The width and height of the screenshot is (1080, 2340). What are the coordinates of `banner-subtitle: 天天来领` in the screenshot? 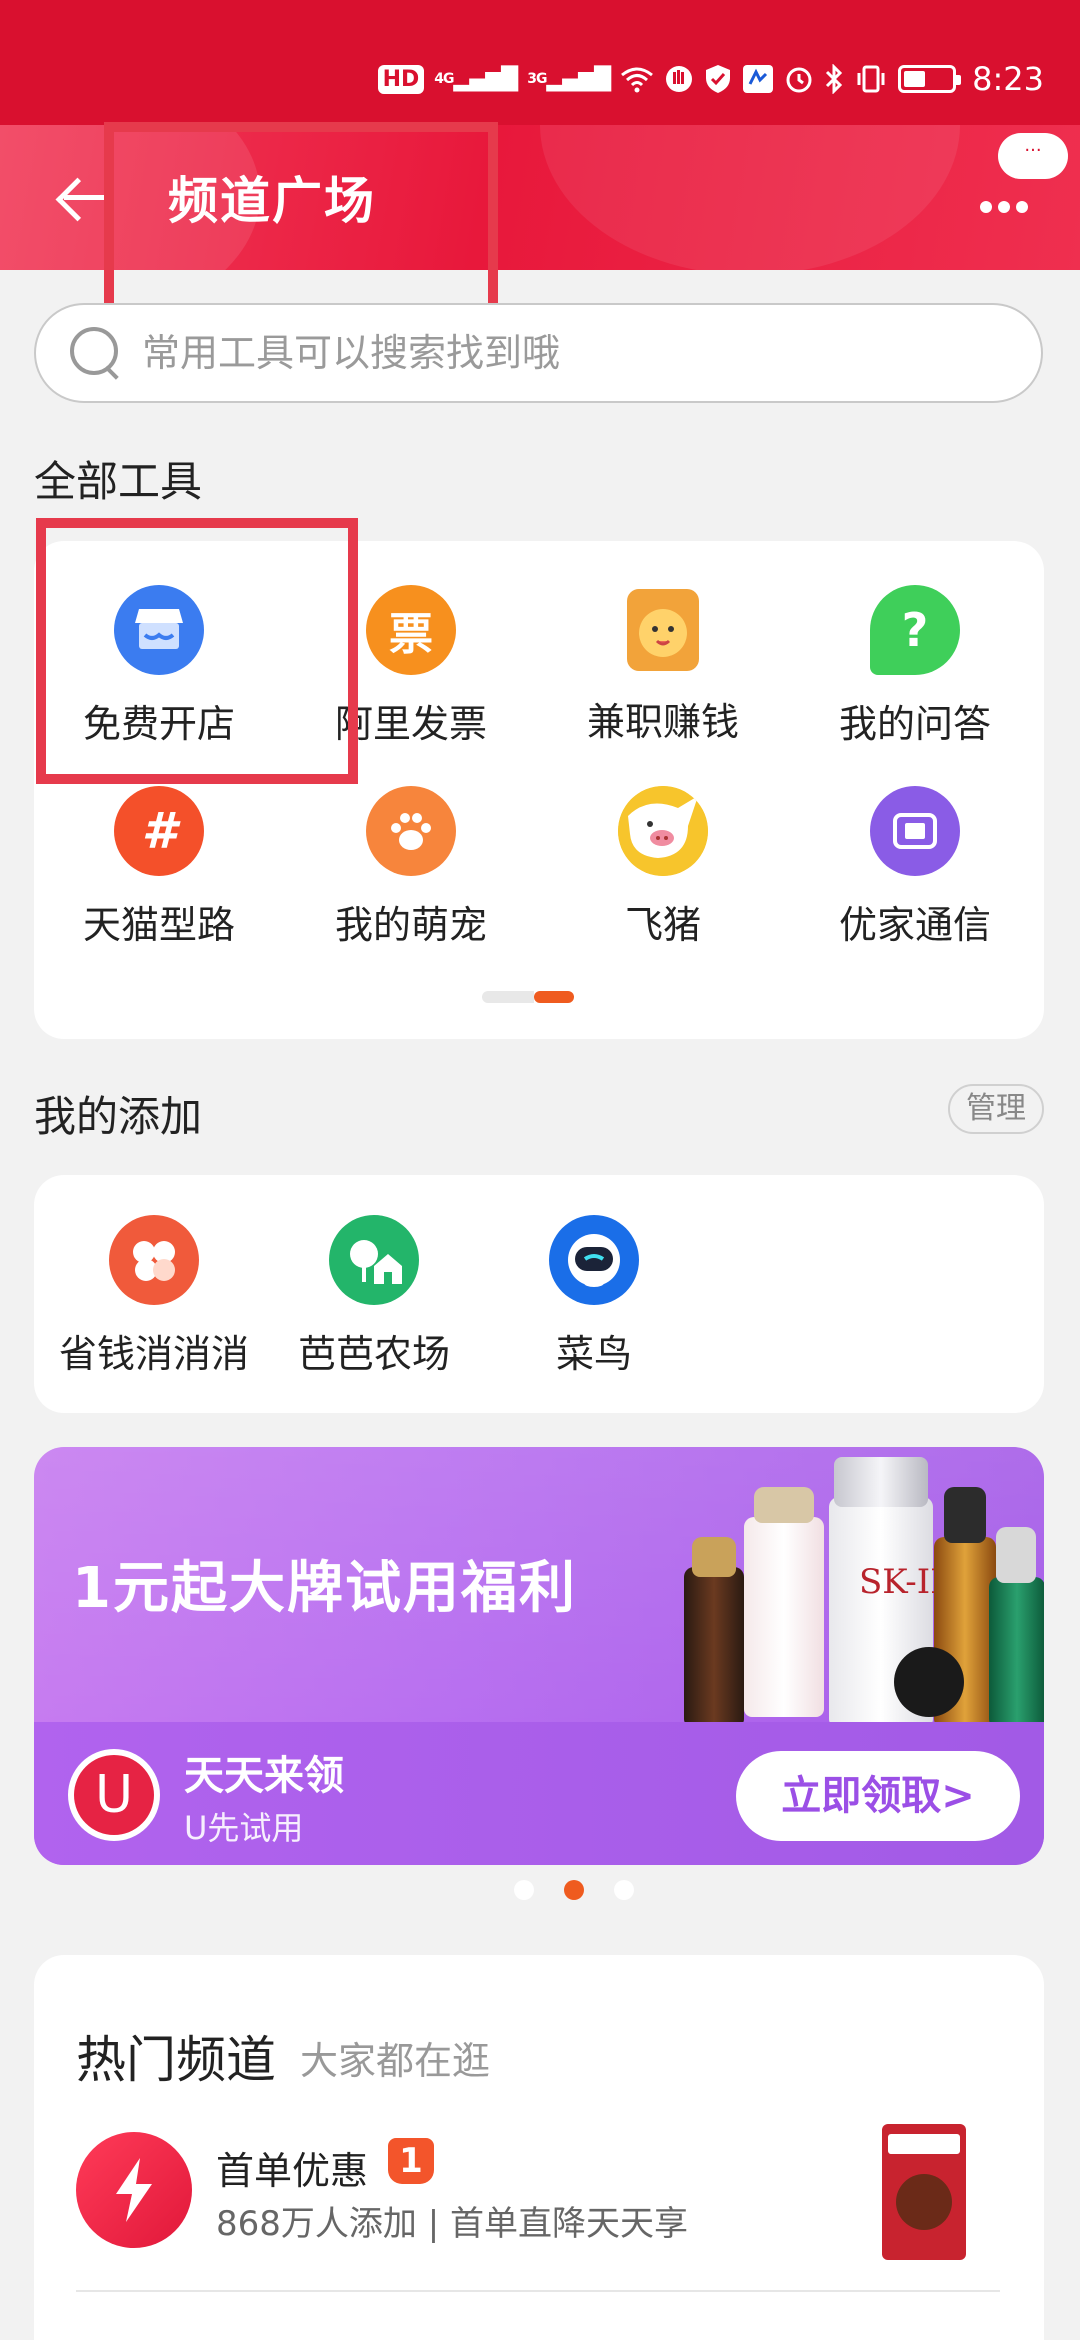 It's located at (264, 1776).